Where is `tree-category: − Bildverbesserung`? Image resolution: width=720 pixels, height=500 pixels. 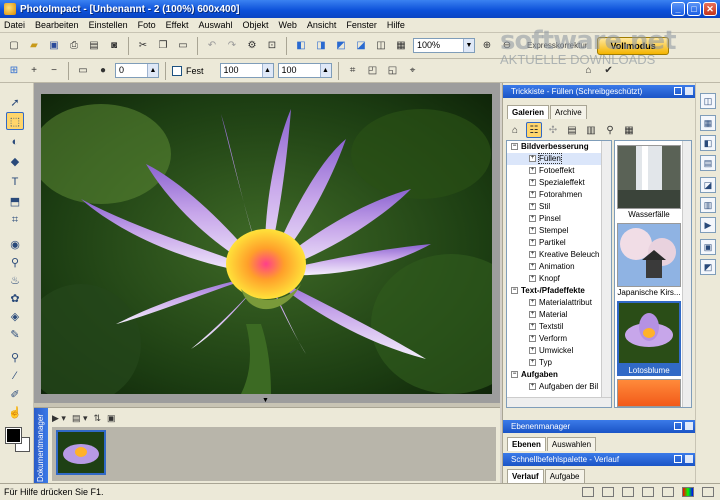 tree-category: − Bildverbesserung is located at coordinates (559, 147).